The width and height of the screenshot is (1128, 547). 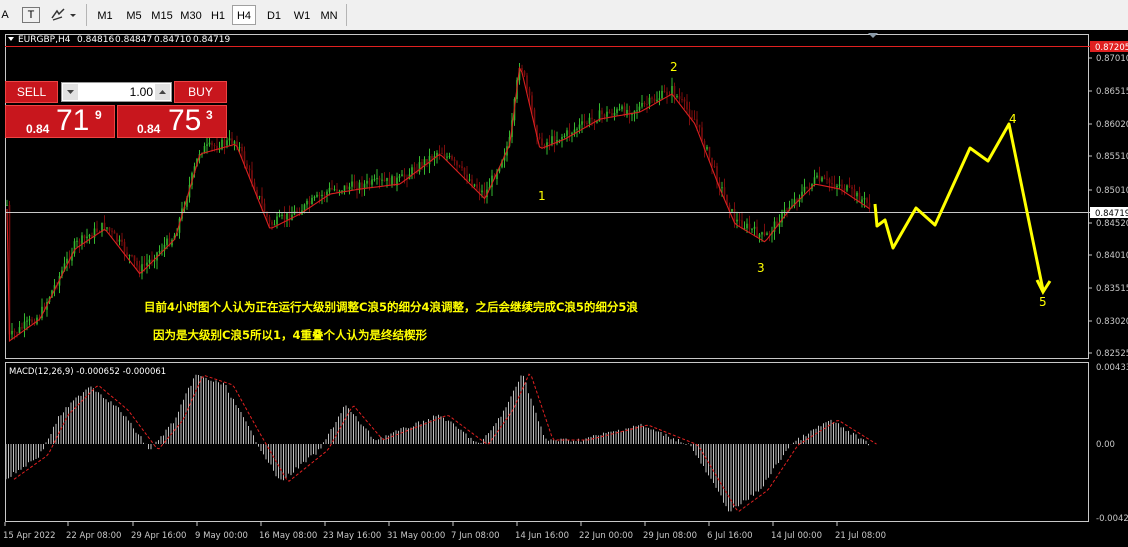 What do you see at coordinates (31, 15) in the screenshot?
I see `text-label-icon: T` at bounding box center [31, 15].